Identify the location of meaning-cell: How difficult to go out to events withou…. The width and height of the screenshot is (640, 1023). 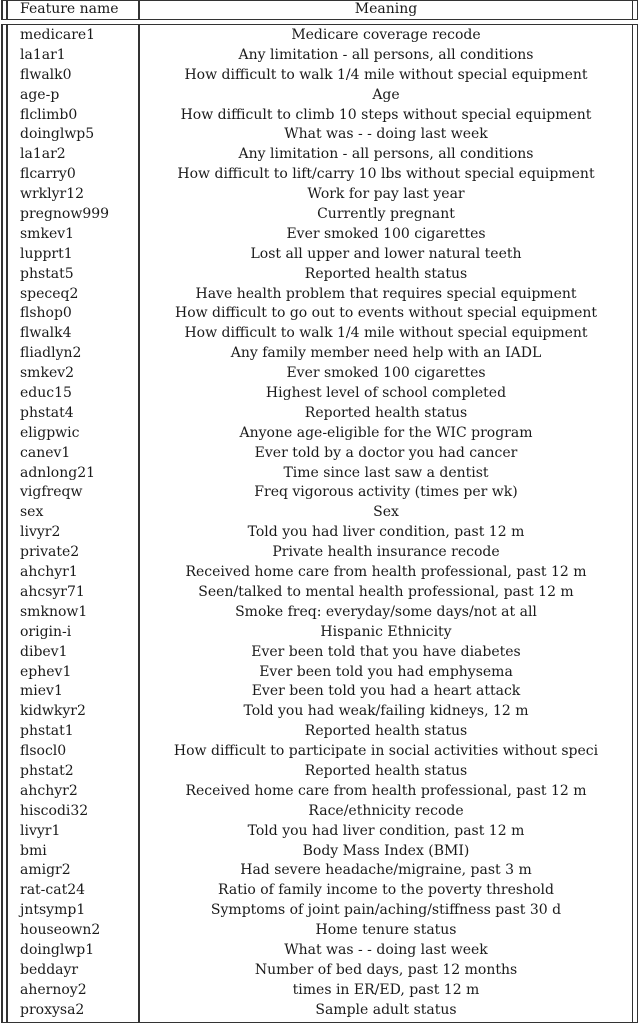
(386, 313).